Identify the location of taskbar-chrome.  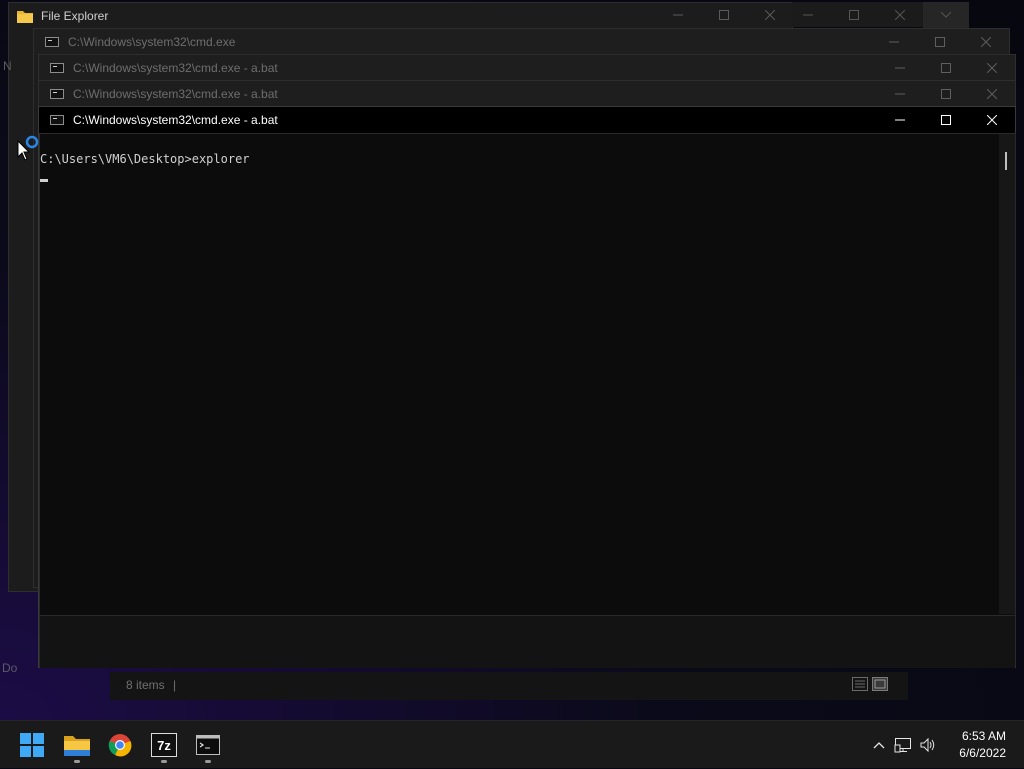
(120, 745).